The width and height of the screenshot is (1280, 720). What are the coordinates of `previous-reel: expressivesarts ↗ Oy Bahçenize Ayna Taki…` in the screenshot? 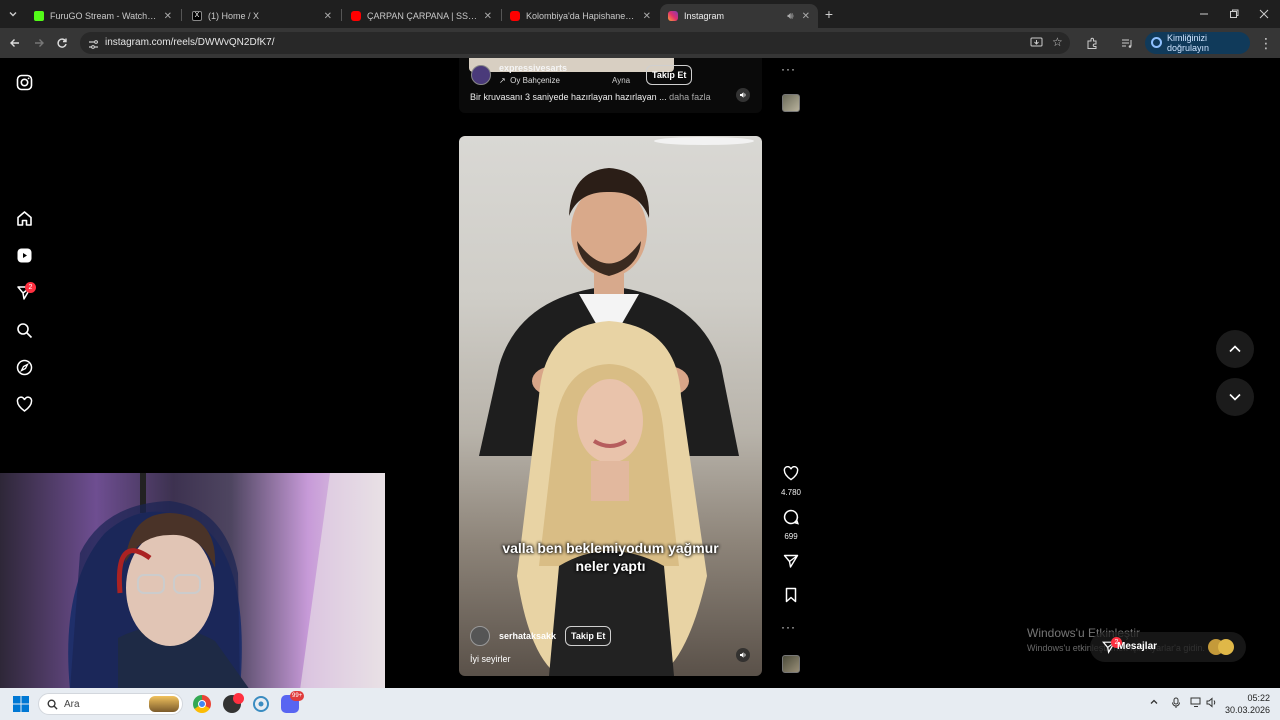 It's located at (610, 85).